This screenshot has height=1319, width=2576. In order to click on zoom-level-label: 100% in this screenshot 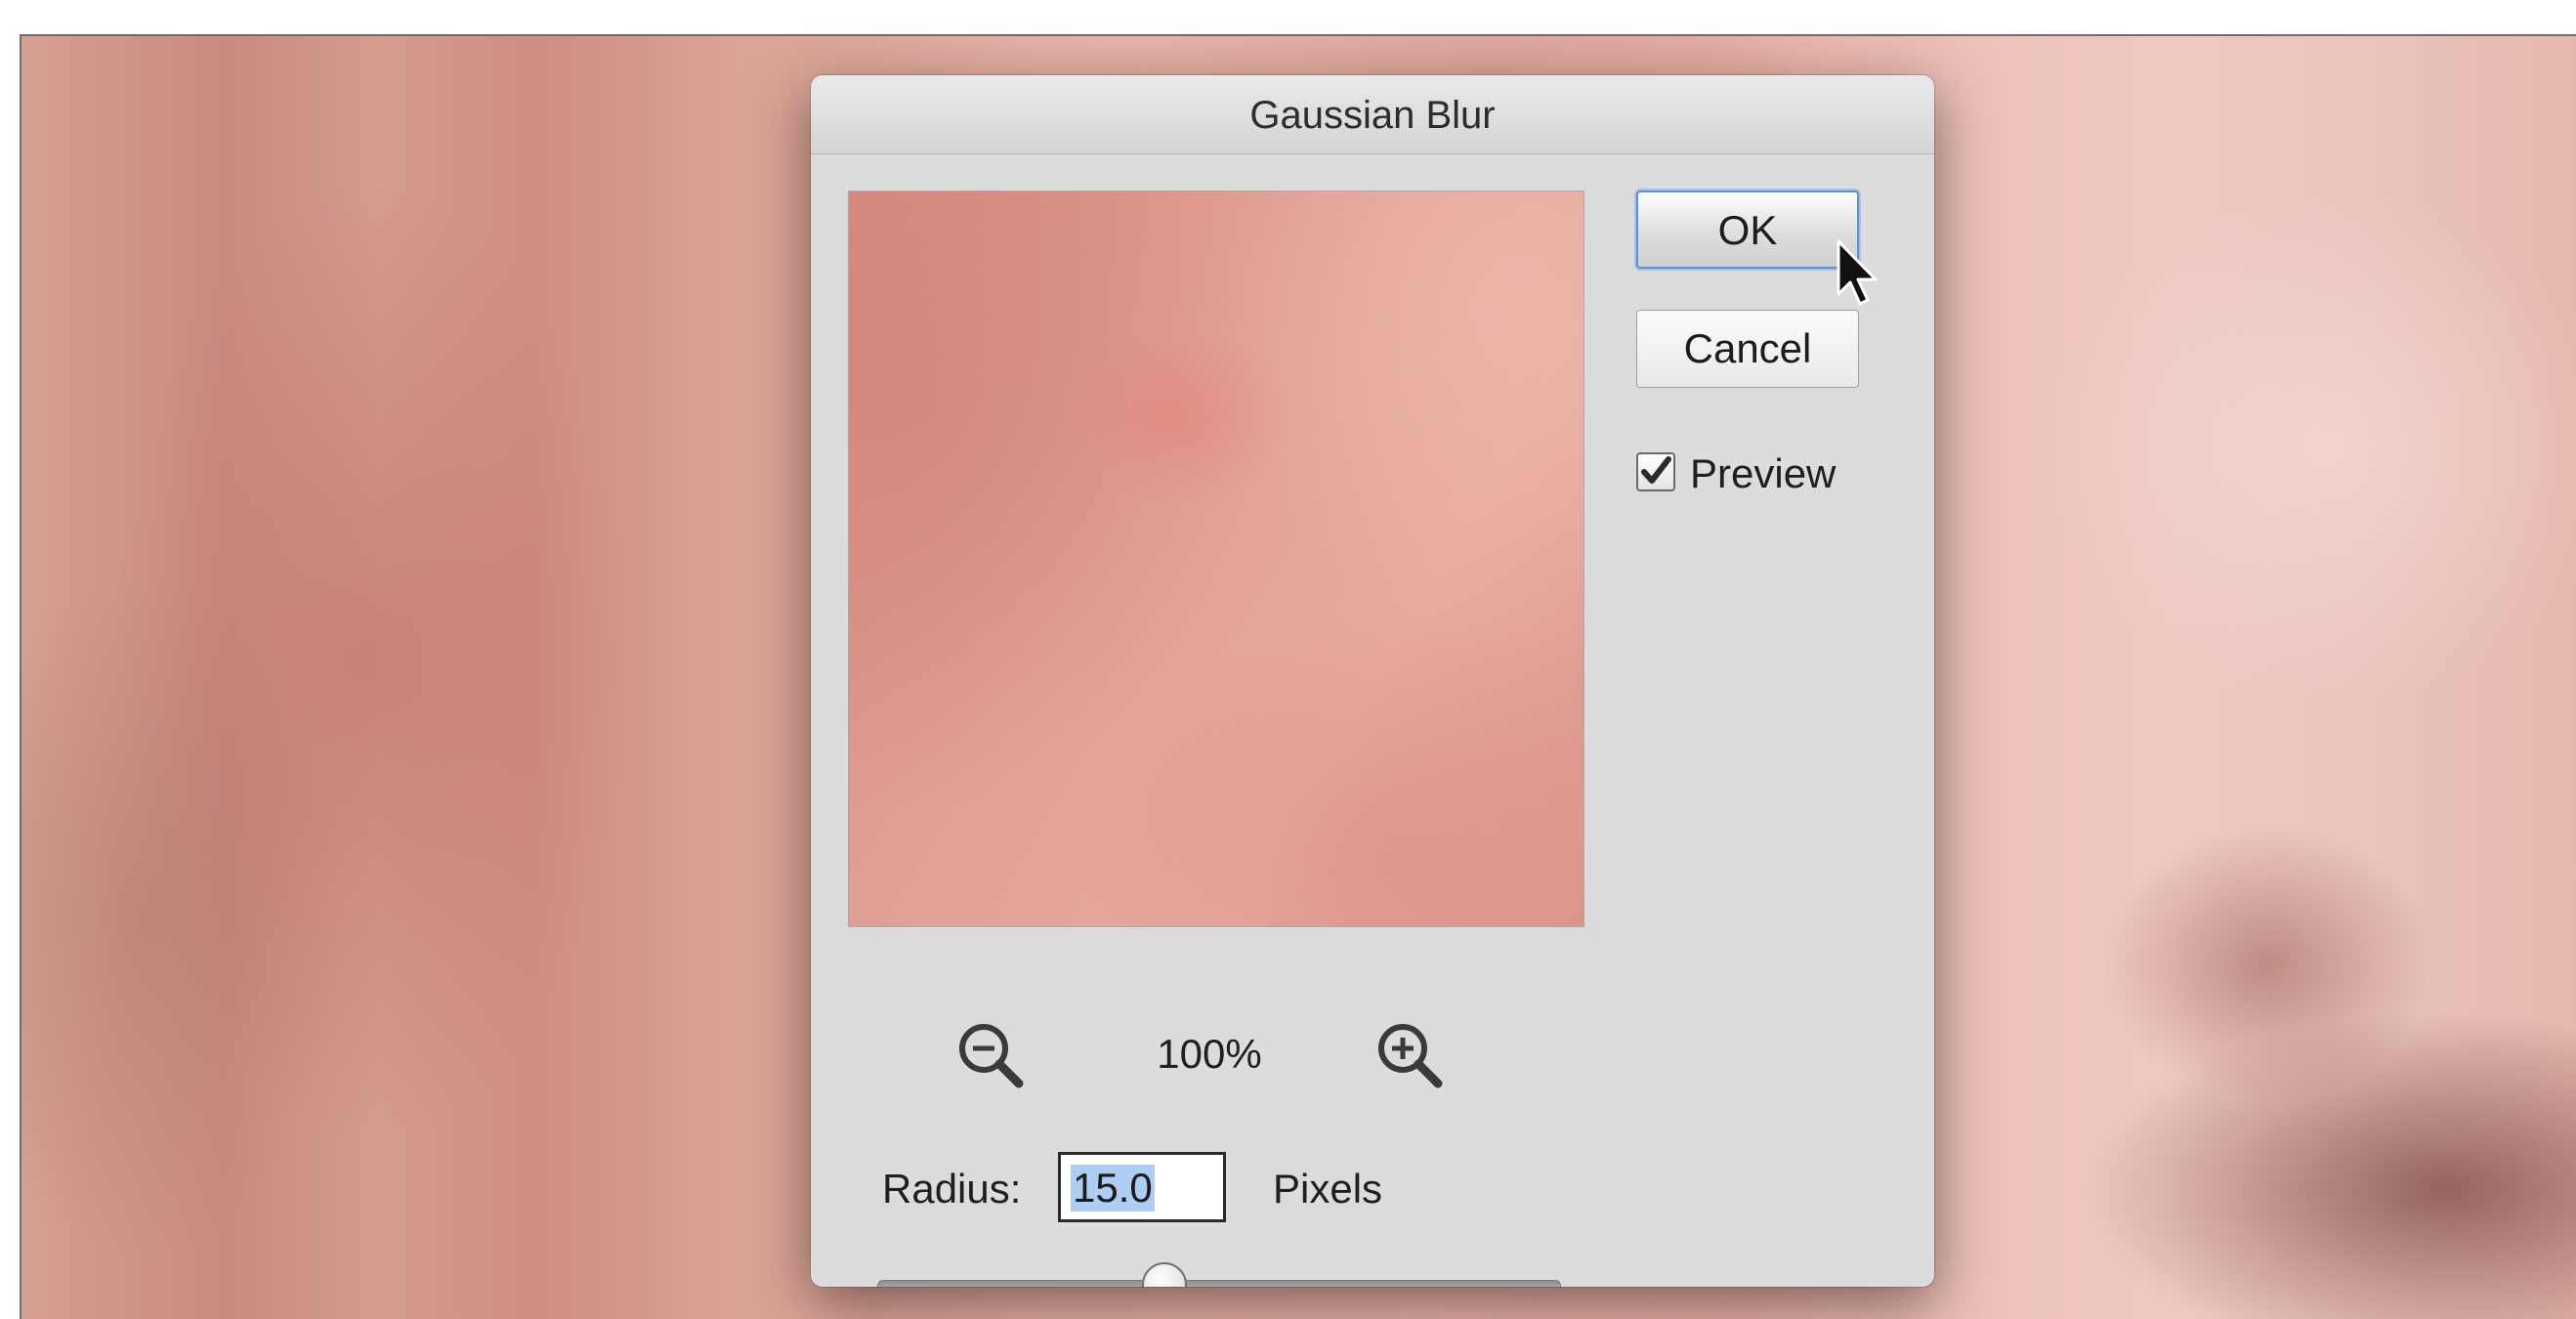, I will do `click(1209, 1054)`.